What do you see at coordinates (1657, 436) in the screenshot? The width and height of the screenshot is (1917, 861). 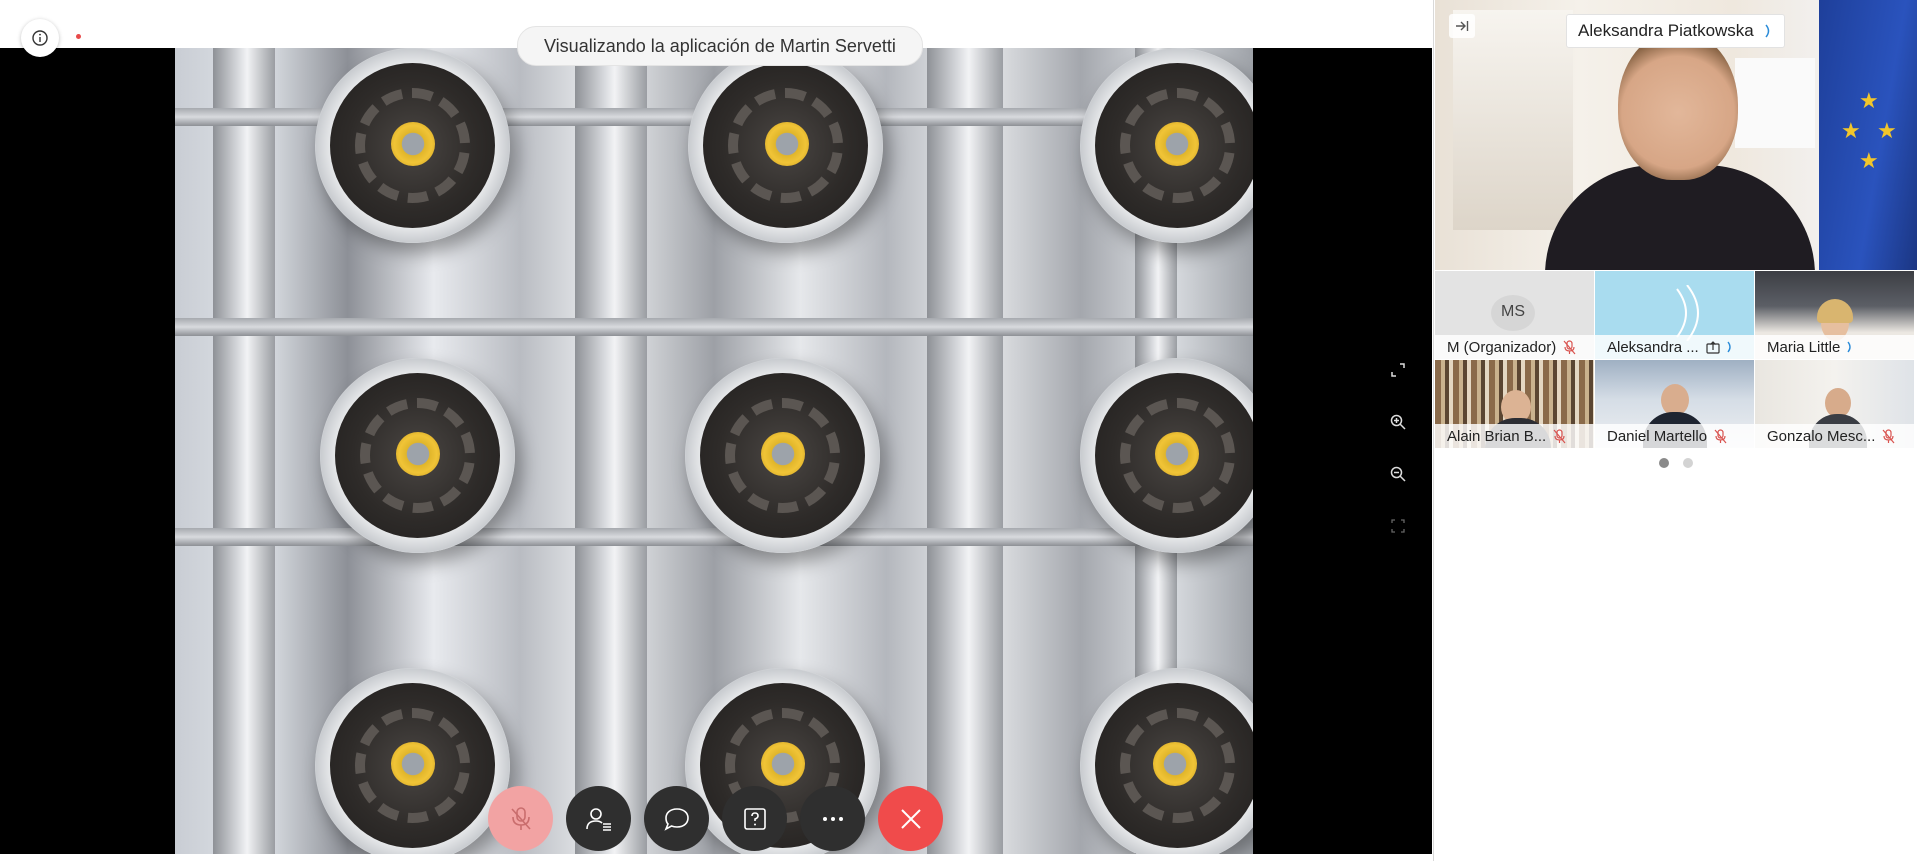 I see `participant-name: Daniel Martello` at bounding box center [1657, 436].